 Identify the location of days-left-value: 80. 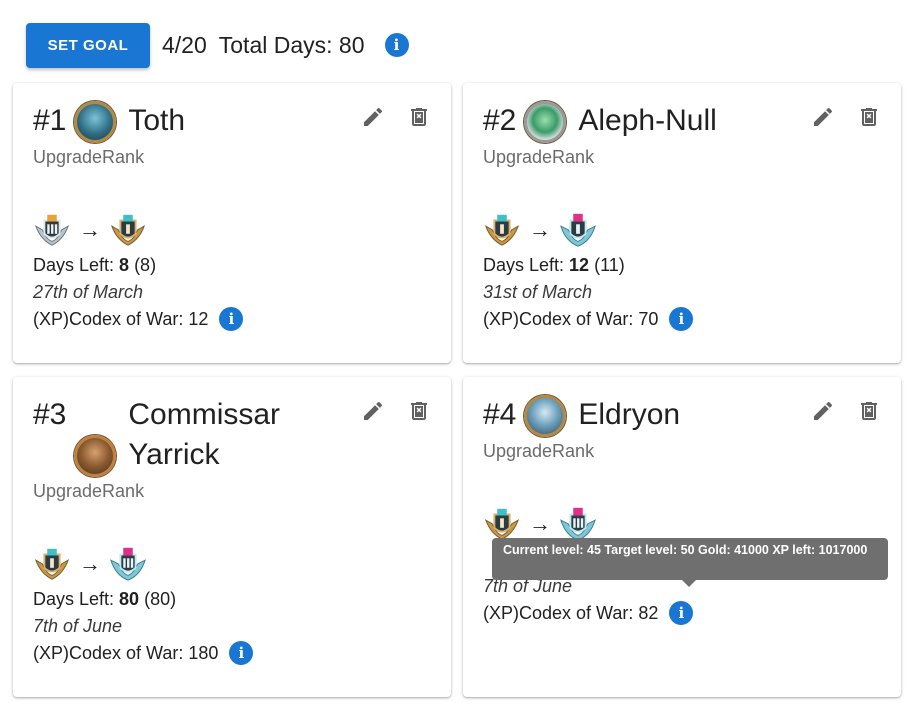
(129, 599).